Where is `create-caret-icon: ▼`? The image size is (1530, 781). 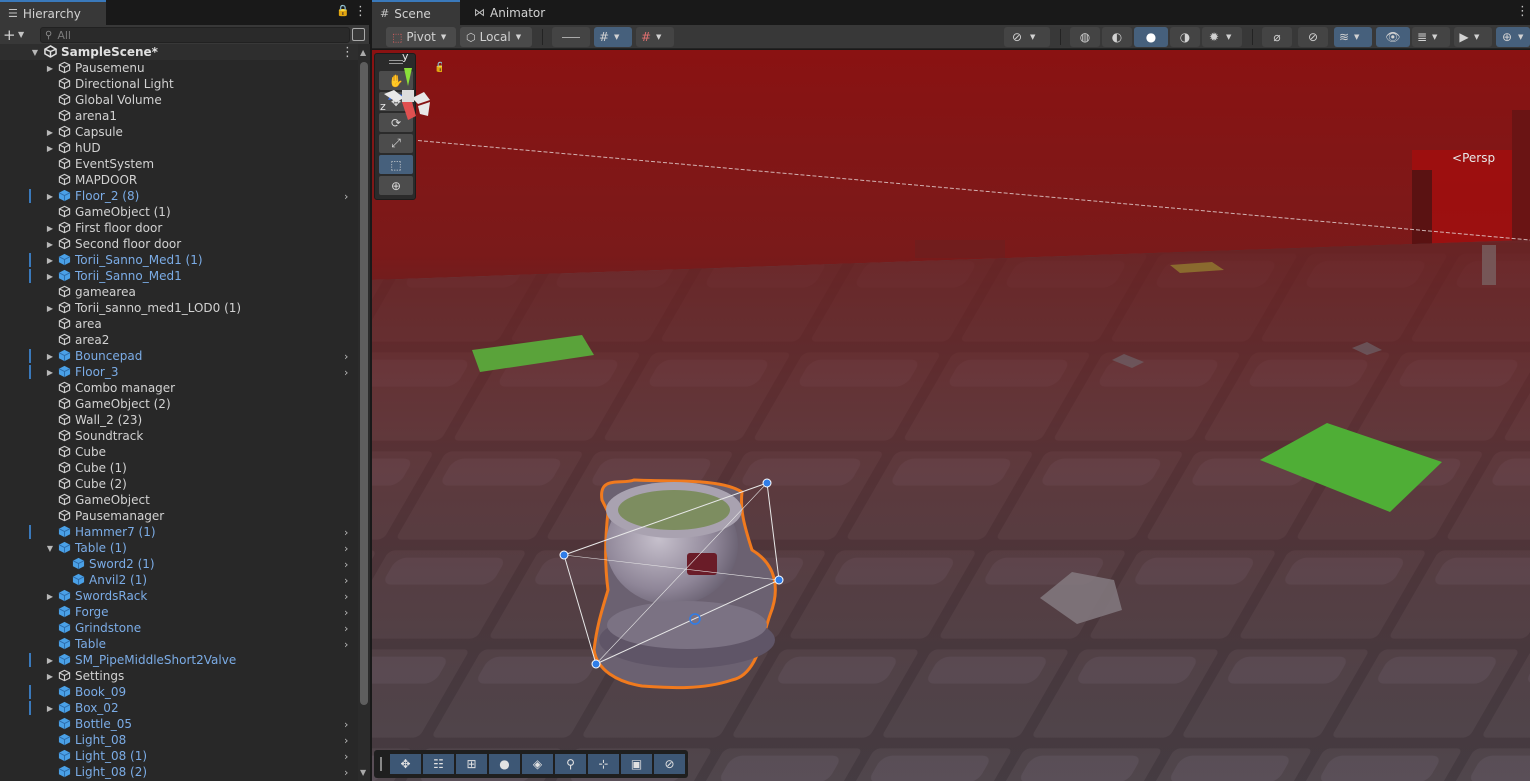 create-caret-icon: ▼ is located at coordinates (21, 34).